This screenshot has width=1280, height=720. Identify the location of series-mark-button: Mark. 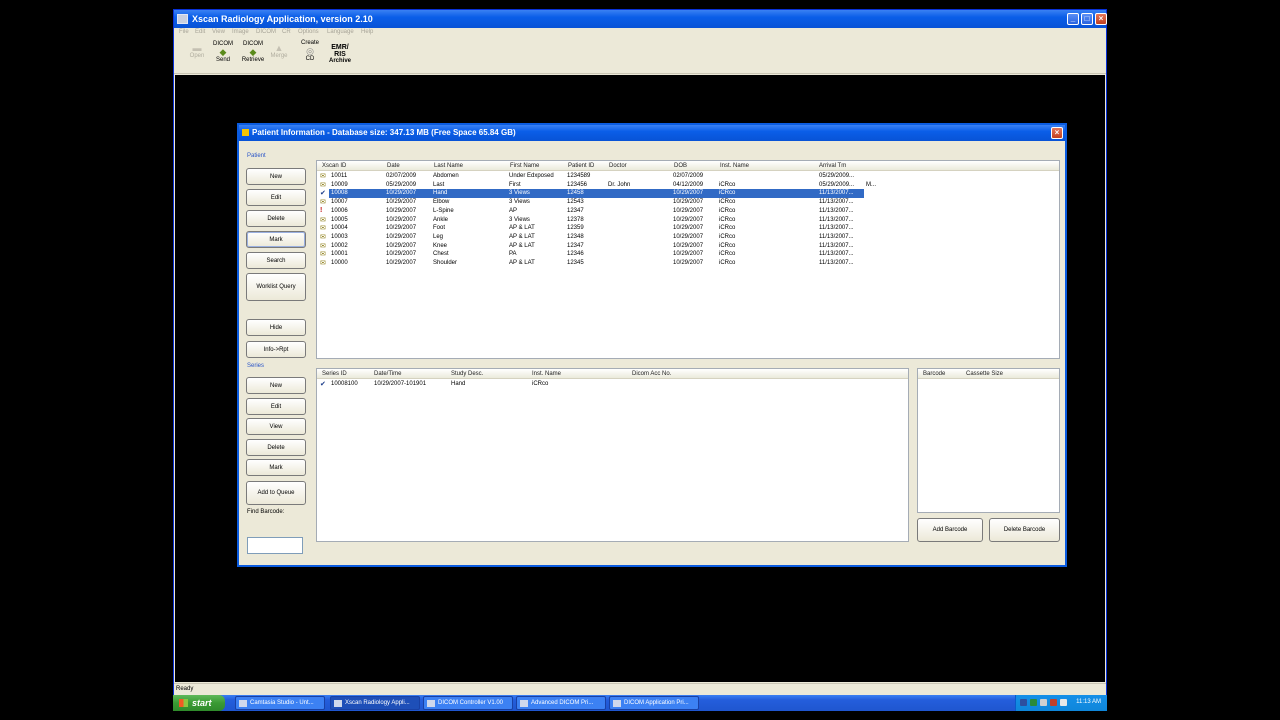
(276, 467).